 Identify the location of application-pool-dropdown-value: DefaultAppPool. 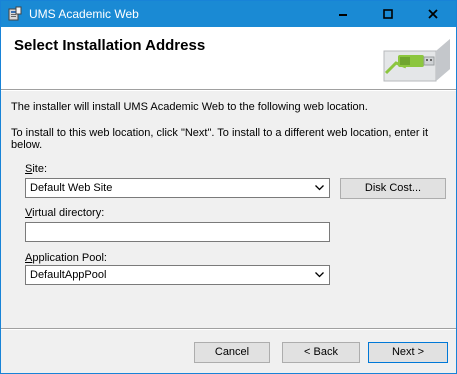
(68, 275).